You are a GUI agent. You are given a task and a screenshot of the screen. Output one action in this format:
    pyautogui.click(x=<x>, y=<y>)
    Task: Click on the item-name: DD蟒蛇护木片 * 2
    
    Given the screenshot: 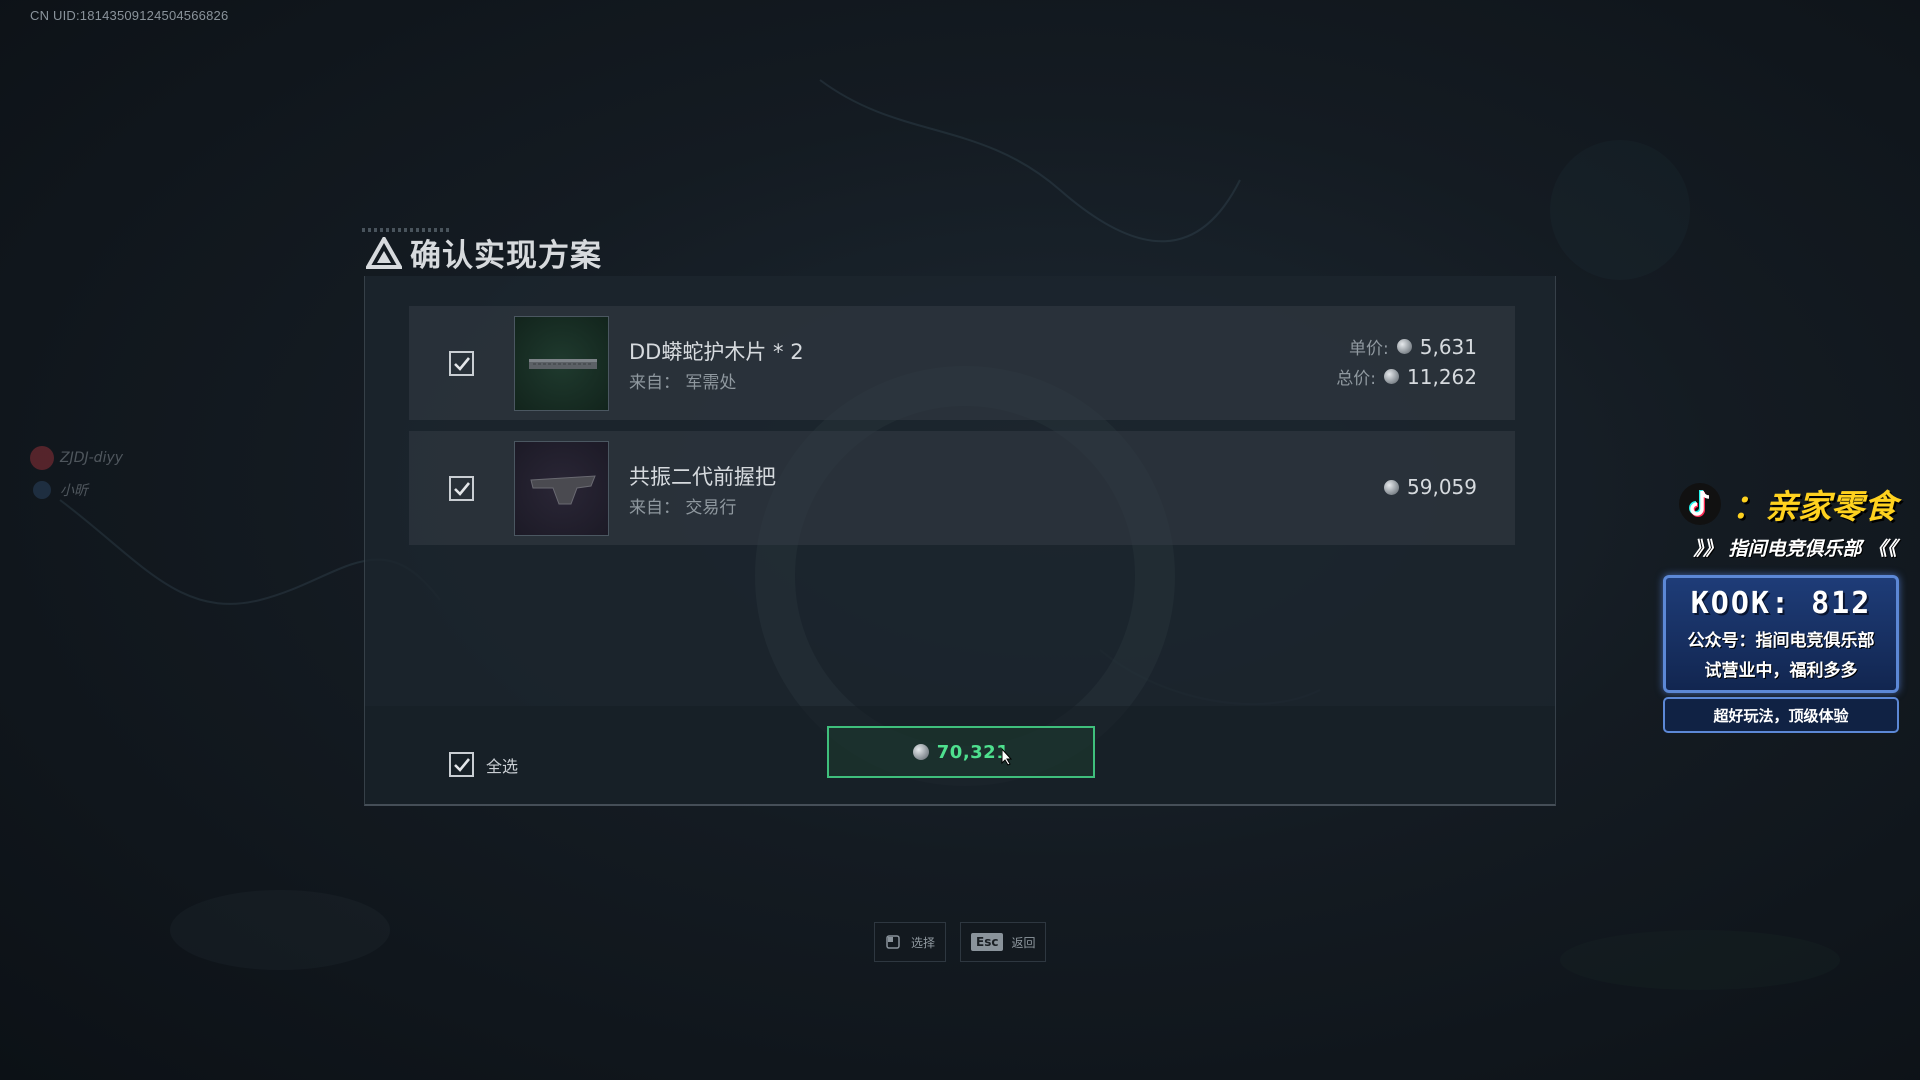 What is the action you would take?
    pyautogui.click(x=716, y=352)
    